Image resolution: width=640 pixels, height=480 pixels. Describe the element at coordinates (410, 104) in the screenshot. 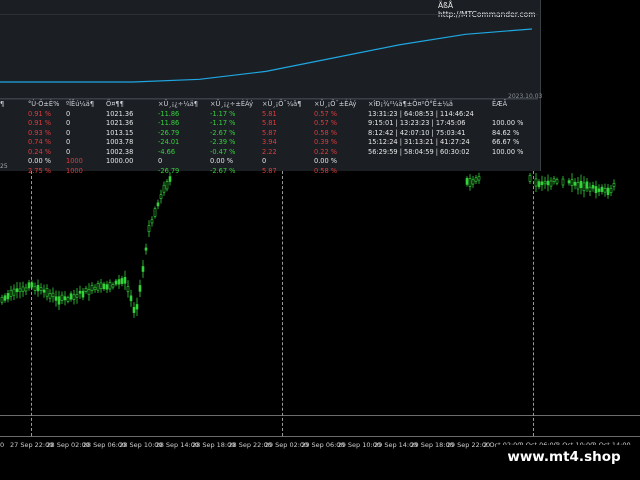

I see `stats-col-header: ×îÐ¡¾²¼ä¶±Ö¤²Ö°Ê±¼ä` at that location.